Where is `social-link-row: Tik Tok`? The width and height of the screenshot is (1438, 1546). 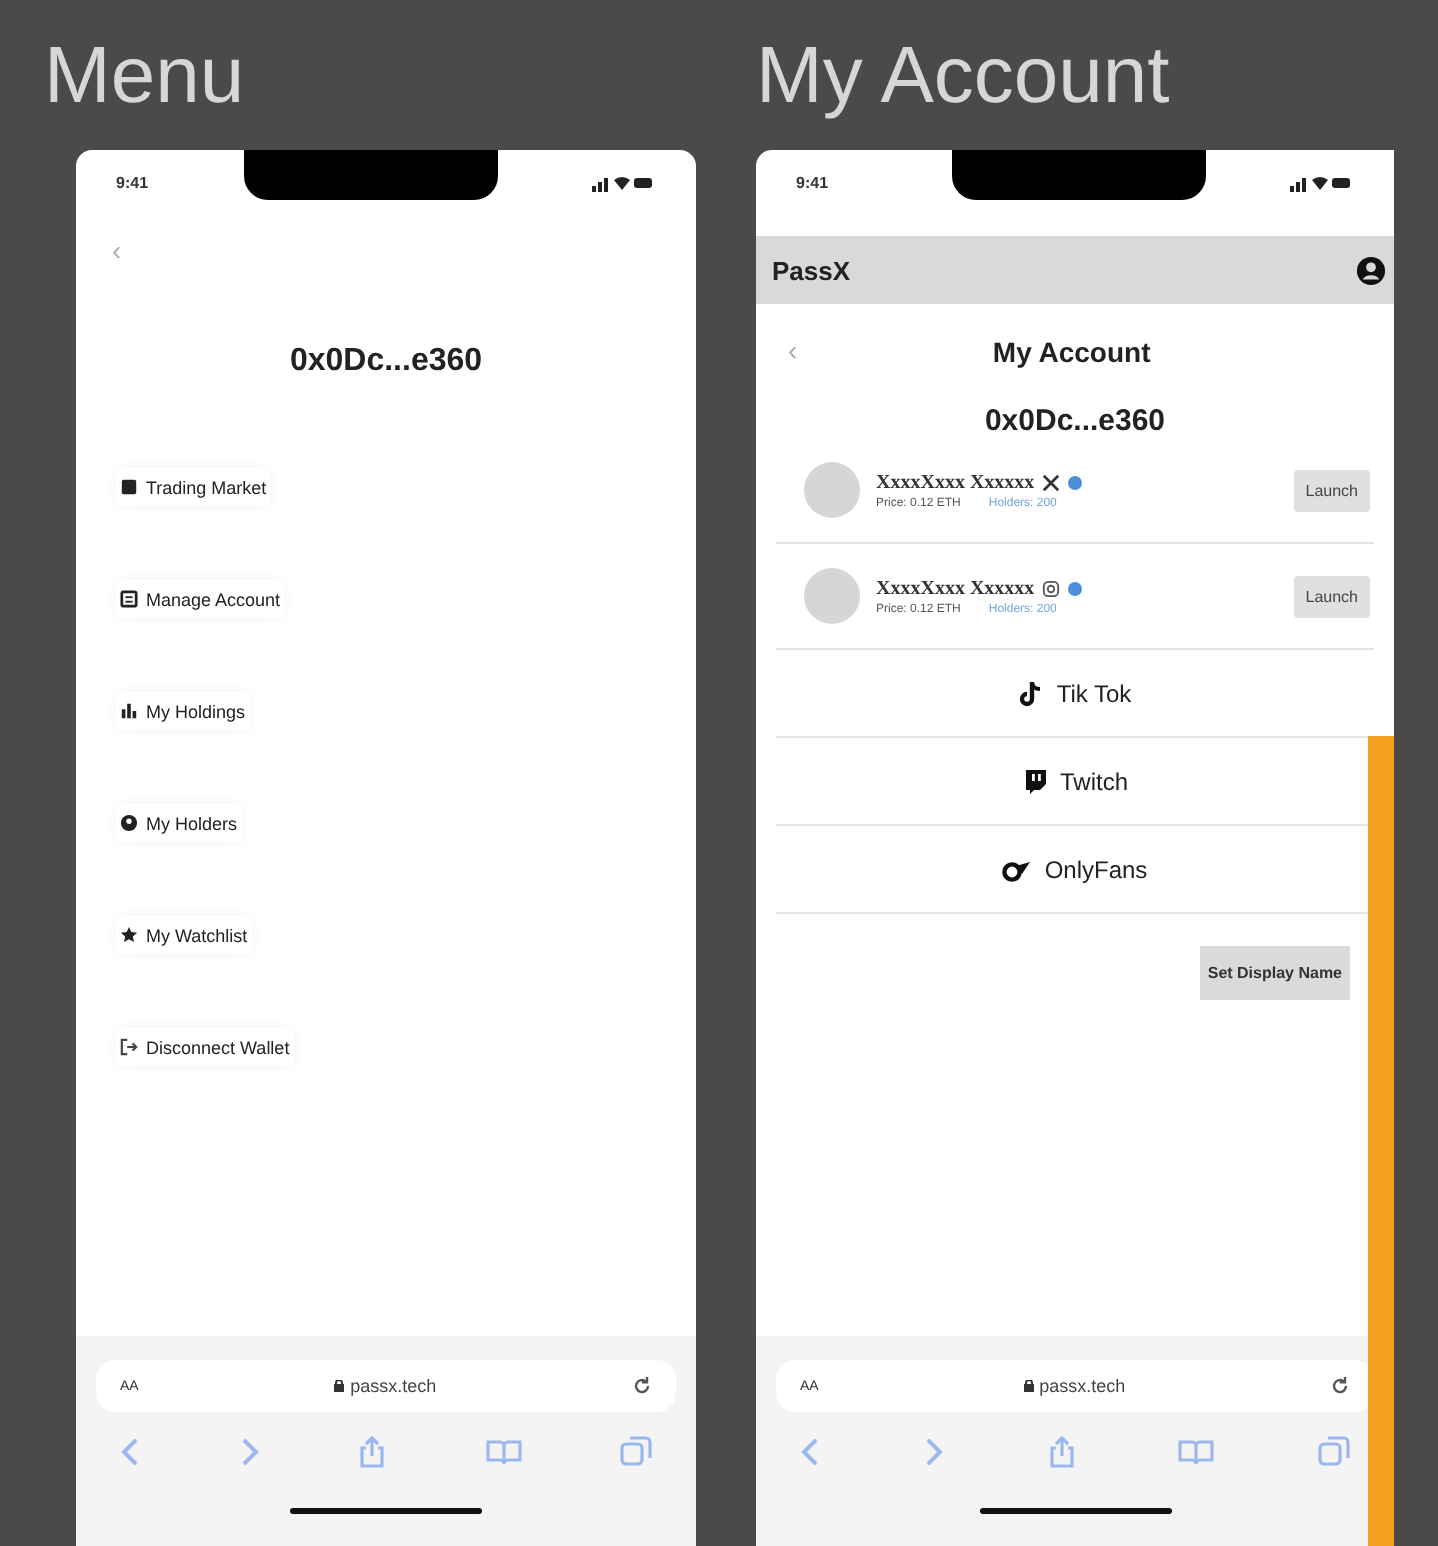
social-link-row: Tik Tok is located at coordinates (1075, 694).